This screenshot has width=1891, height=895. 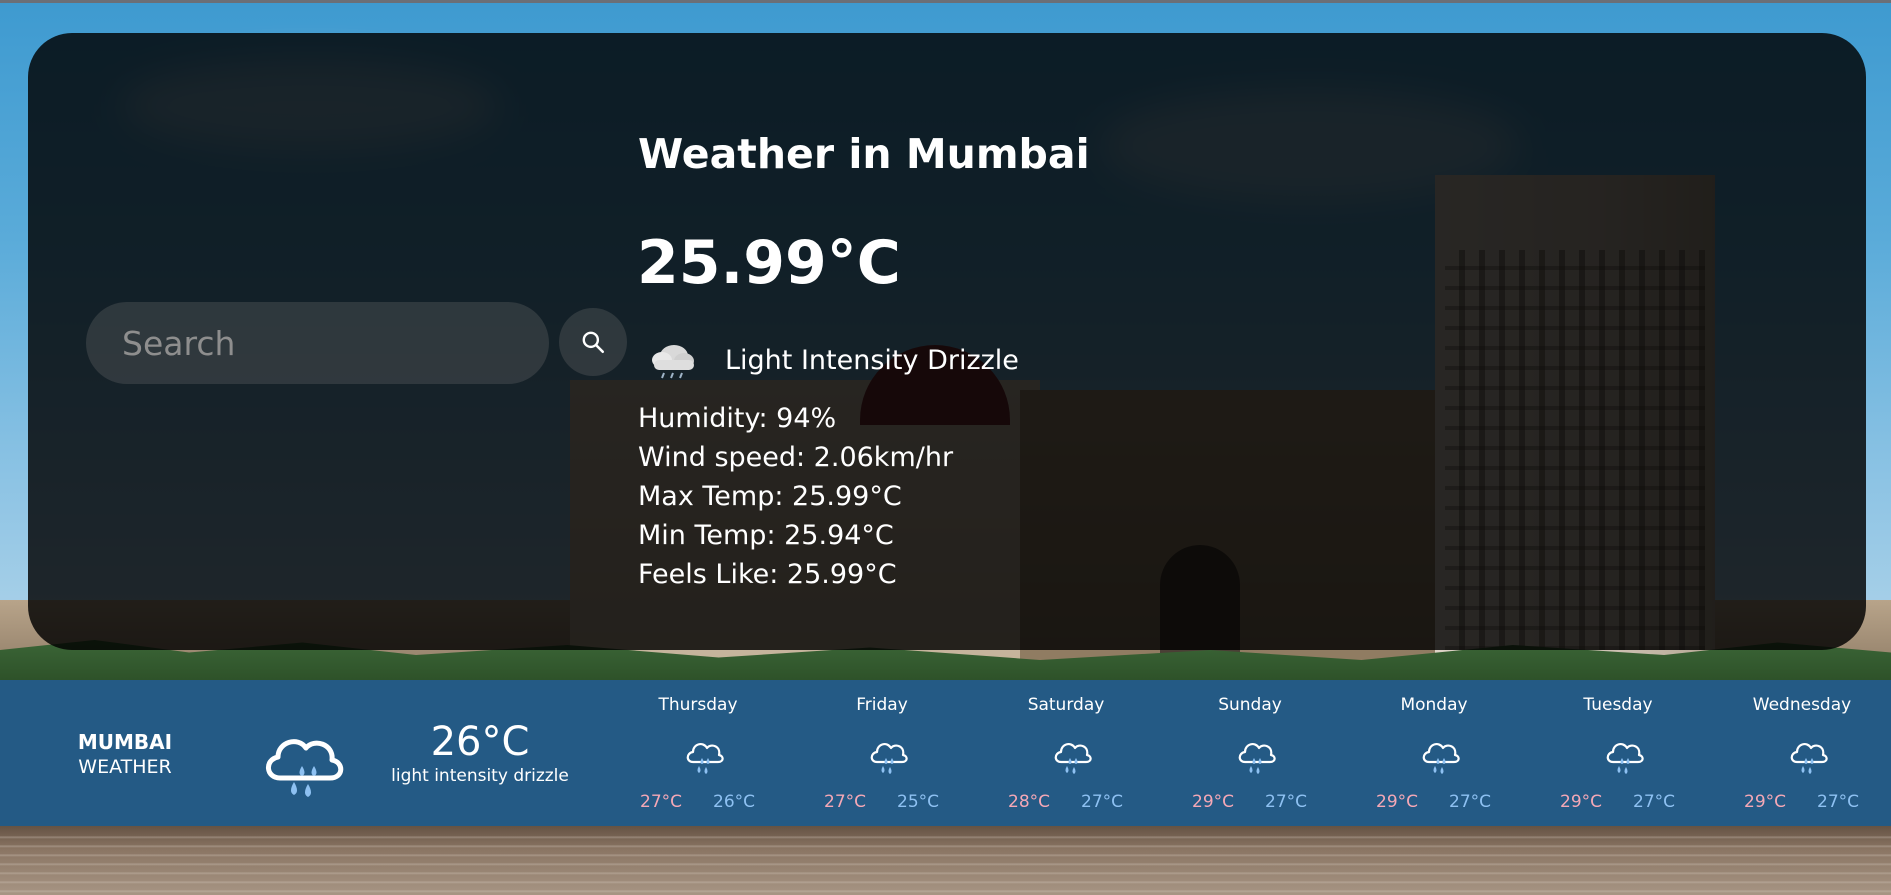 I want to click on forecast-current-desc: light intensity drizzle, so click(x=480, y=776).